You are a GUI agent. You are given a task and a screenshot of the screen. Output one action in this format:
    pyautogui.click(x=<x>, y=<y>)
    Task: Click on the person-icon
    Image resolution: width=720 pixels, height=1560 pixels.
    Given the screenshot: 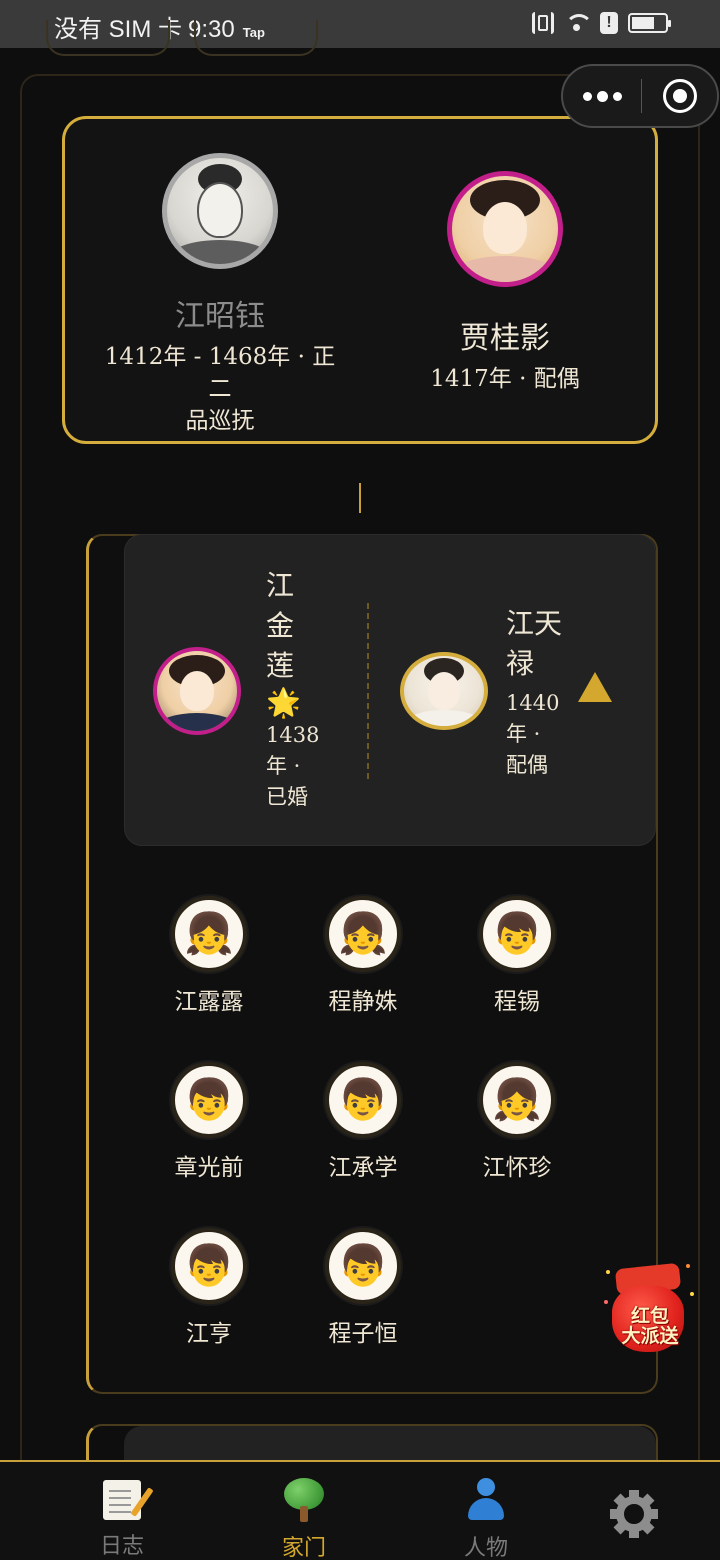 What is the action you would take?
    pyautogui.click(x=486, y=1500)
    